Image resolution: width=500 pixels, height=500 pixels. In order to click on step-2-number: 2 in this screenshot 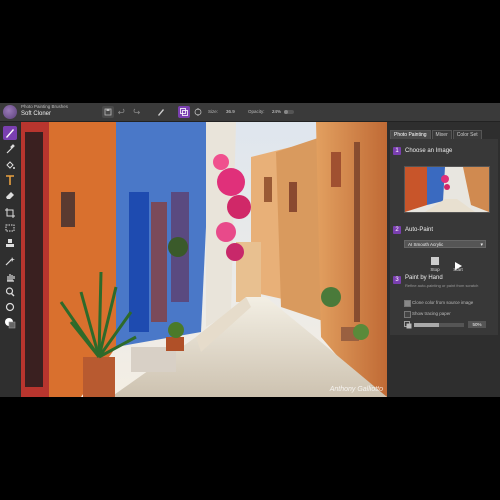, I will do `click(397, 230)`.